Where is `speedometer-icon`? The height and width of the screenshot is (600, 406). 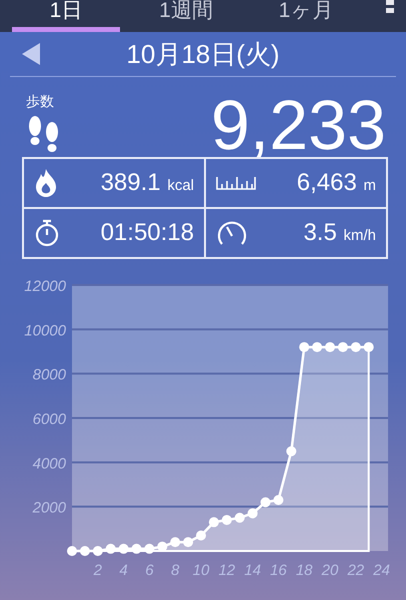 speedometer-icon is located at coordinates (232, 233).